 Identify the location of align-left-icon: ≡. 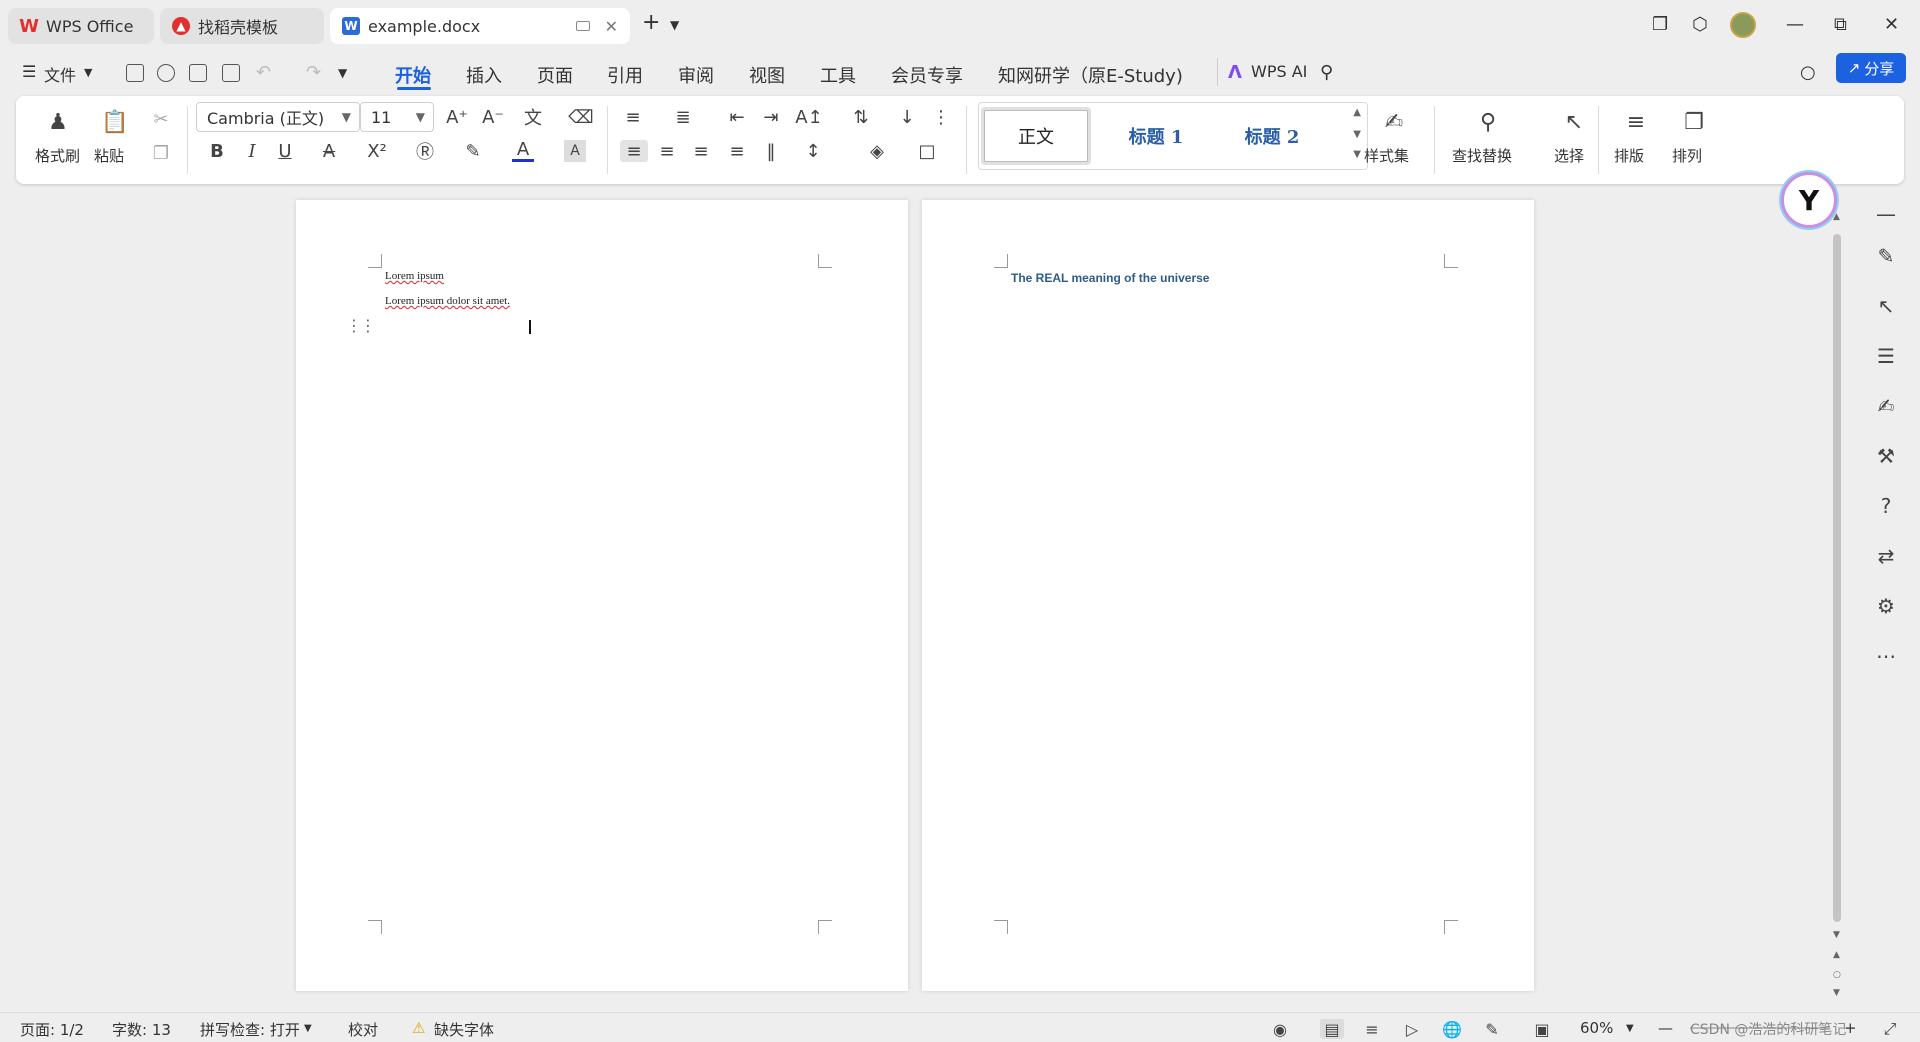
(634, 151).